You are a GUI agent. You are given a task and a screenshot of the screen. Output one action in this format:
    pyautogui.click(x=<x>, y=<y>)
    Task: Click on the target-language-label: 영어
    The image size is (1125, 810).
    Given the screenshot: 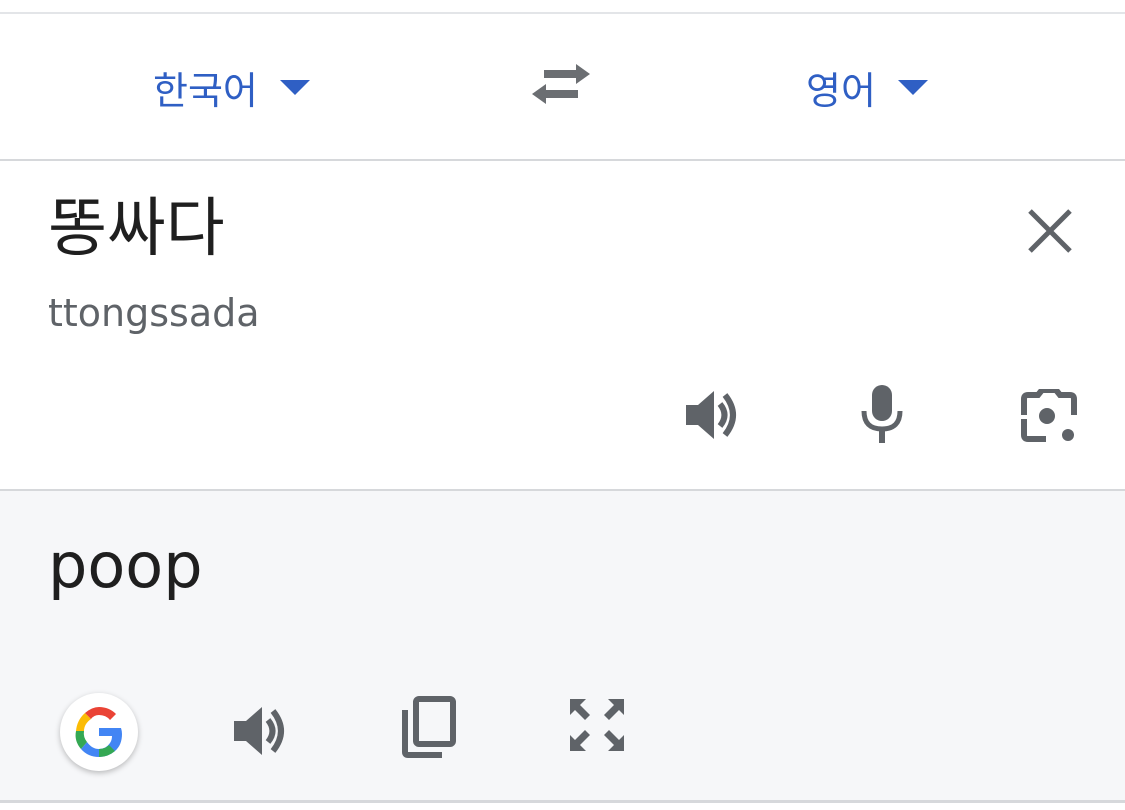 What is the action you would take?
    pyautogui.click(x=841, y=91)
    